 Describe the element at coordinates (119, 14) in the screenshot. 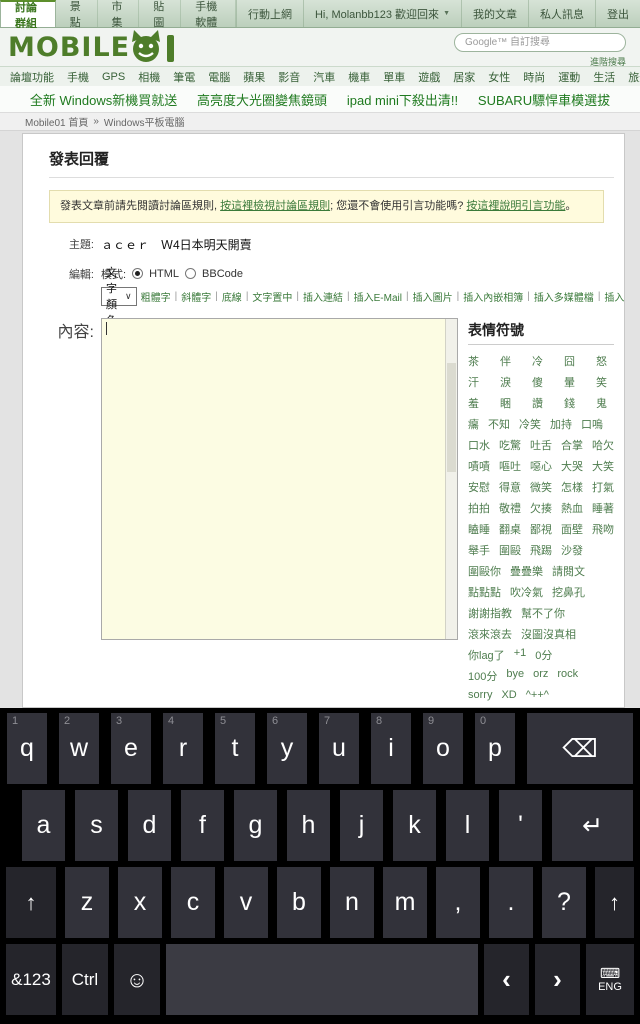

I see `topbar-tab-2: 市集` at that location.